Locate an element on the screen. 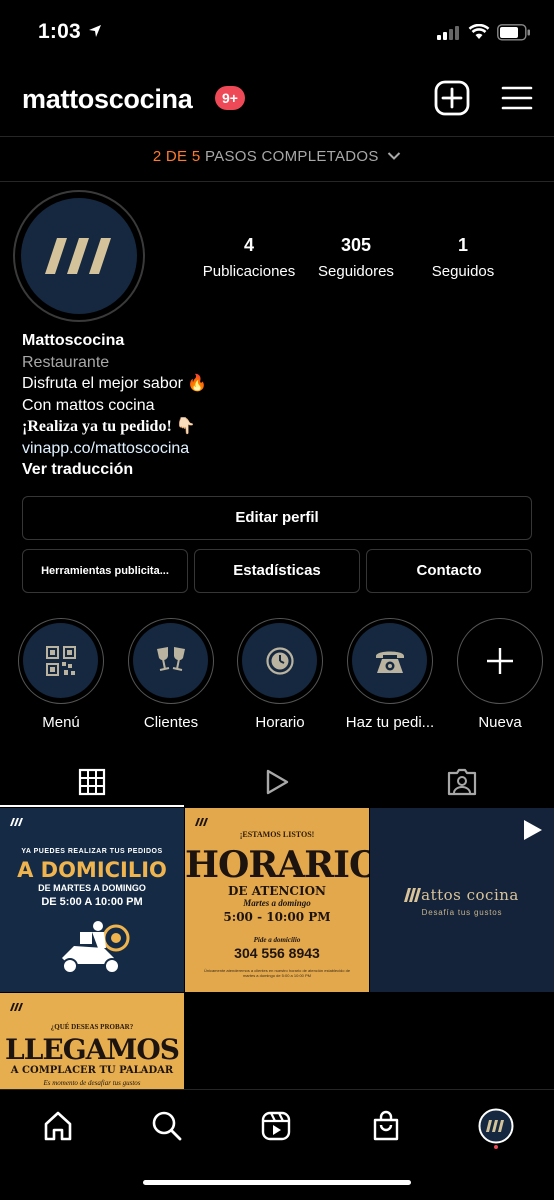 This screenshot has width=554, height=1200. qr-code-icon is located at coordinates (60, 660).